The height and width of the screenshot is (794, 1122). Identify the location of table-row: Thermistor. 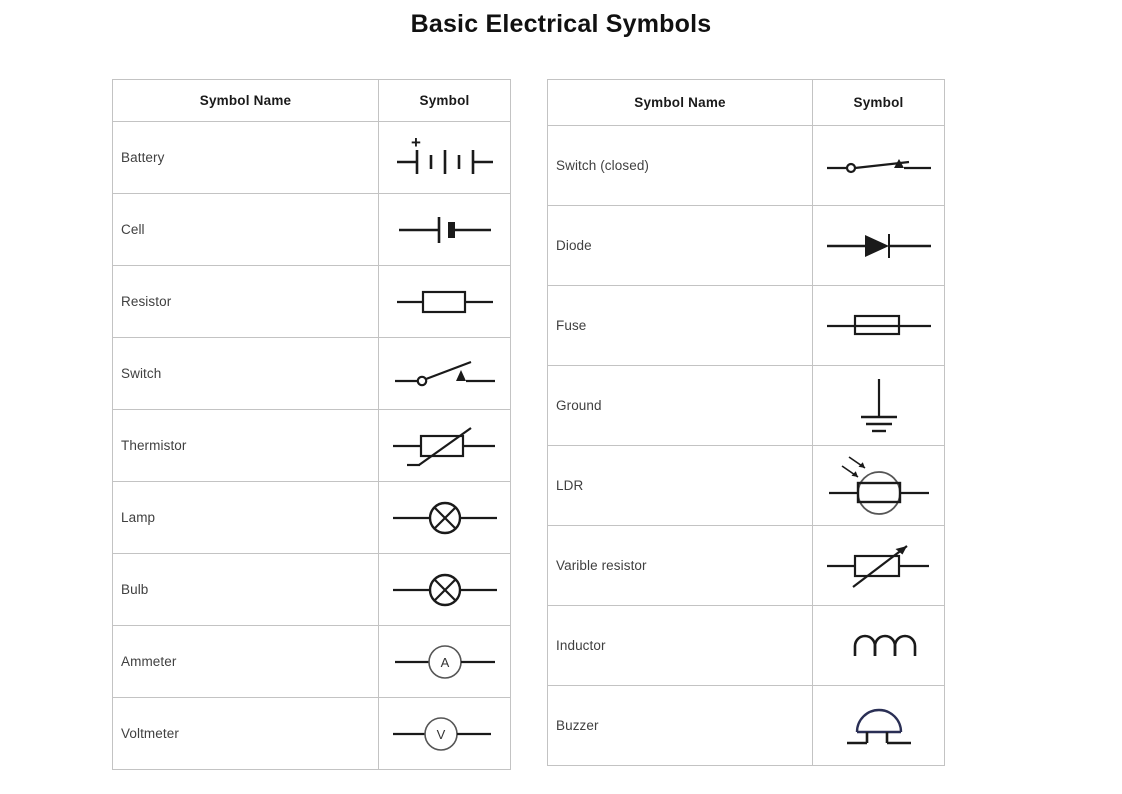
(311, 445).